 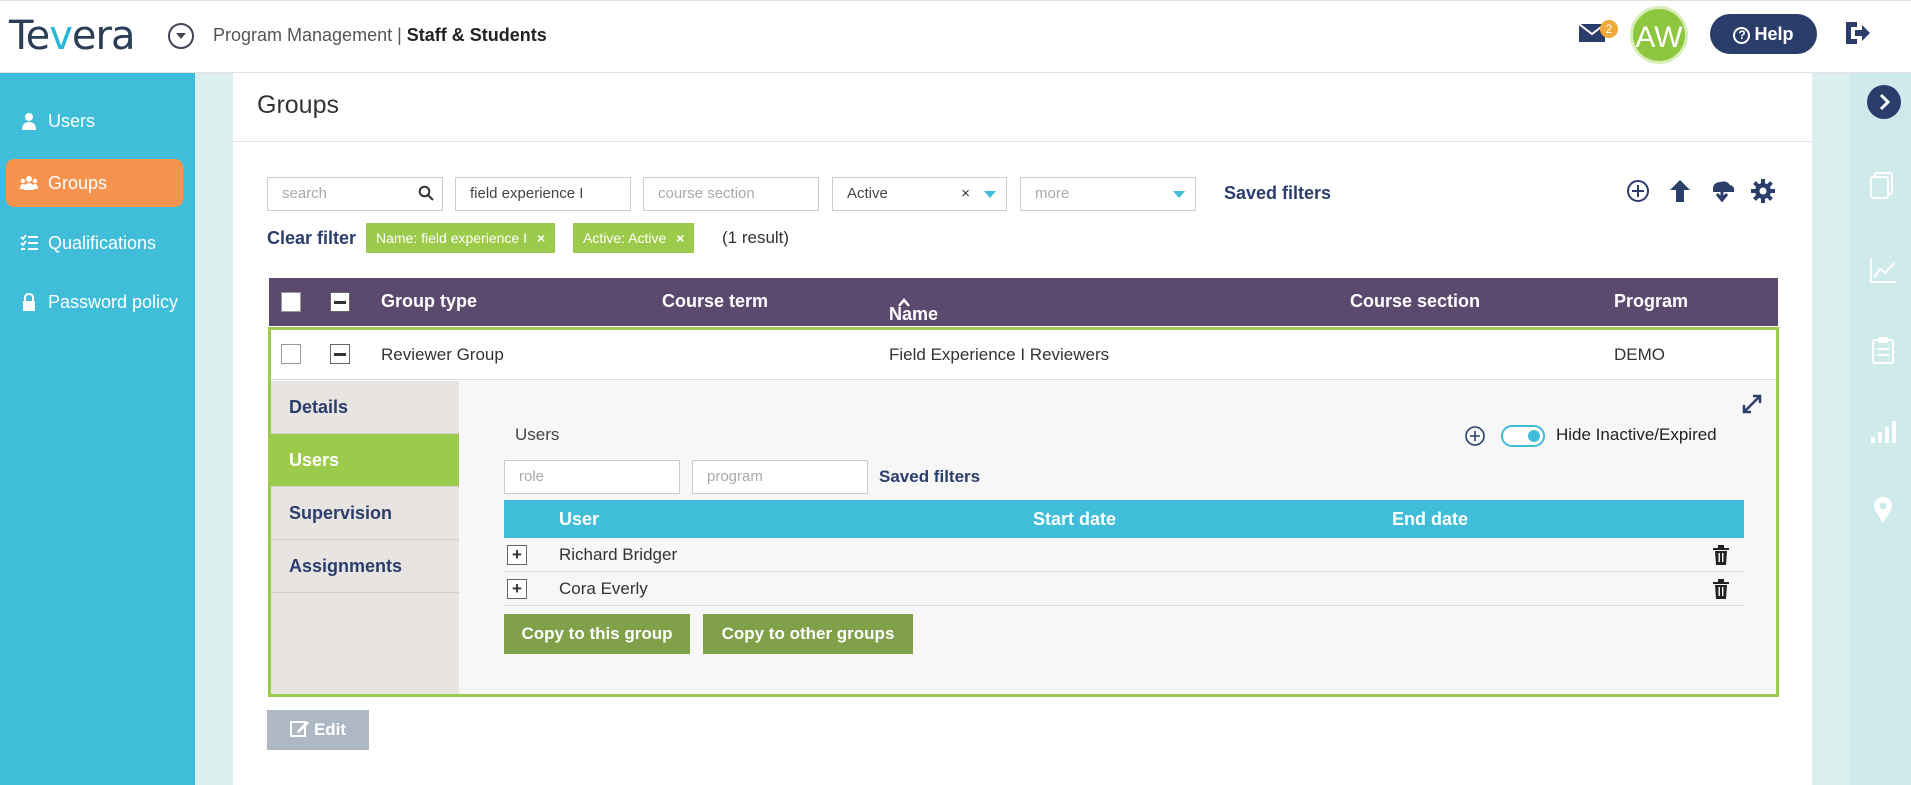 What do you see at coordinates (299, 729) in the screenshot?
I see `edit-icon` at bounding box center [299, 729].